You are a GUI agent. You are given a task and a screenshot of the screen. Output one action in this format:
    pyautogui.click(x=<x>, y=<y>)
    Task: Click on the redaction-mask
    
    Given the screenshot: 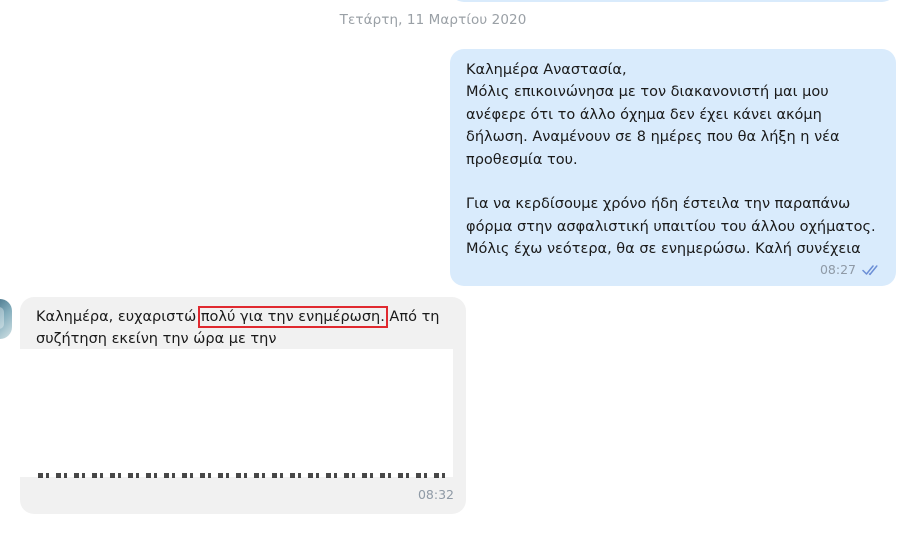 What is the action you would take?
    pyautogui.click(x=236, y=413)
    